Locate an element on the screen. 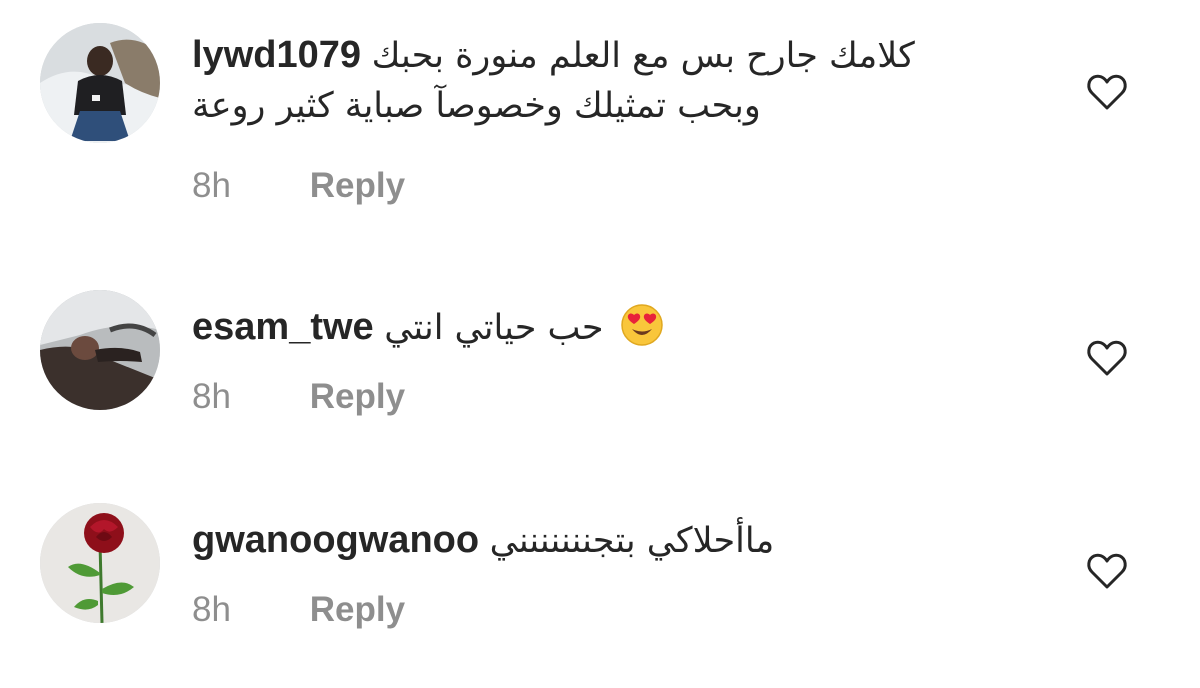 Image resolution: width=1200 pixels, height=688 pixels. avatar-man-driving is located at coordinates (100, 350).